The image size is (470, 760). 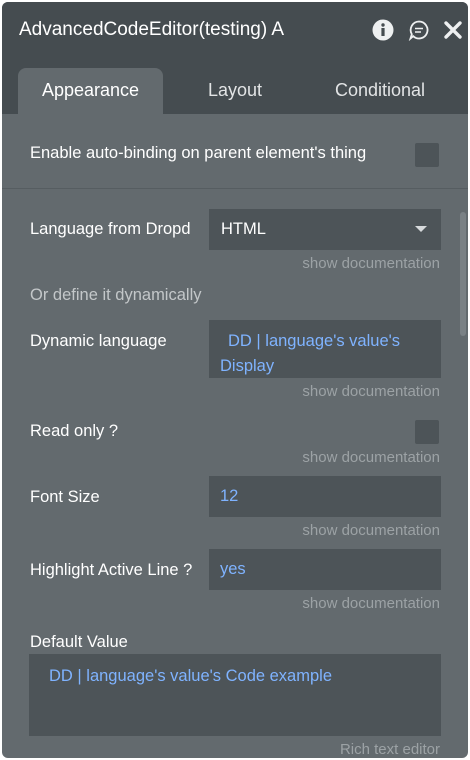 What do you see at coordinates (419, 30) in the screenshot?
I see `comment-icon` at bounding box center [419, 30].